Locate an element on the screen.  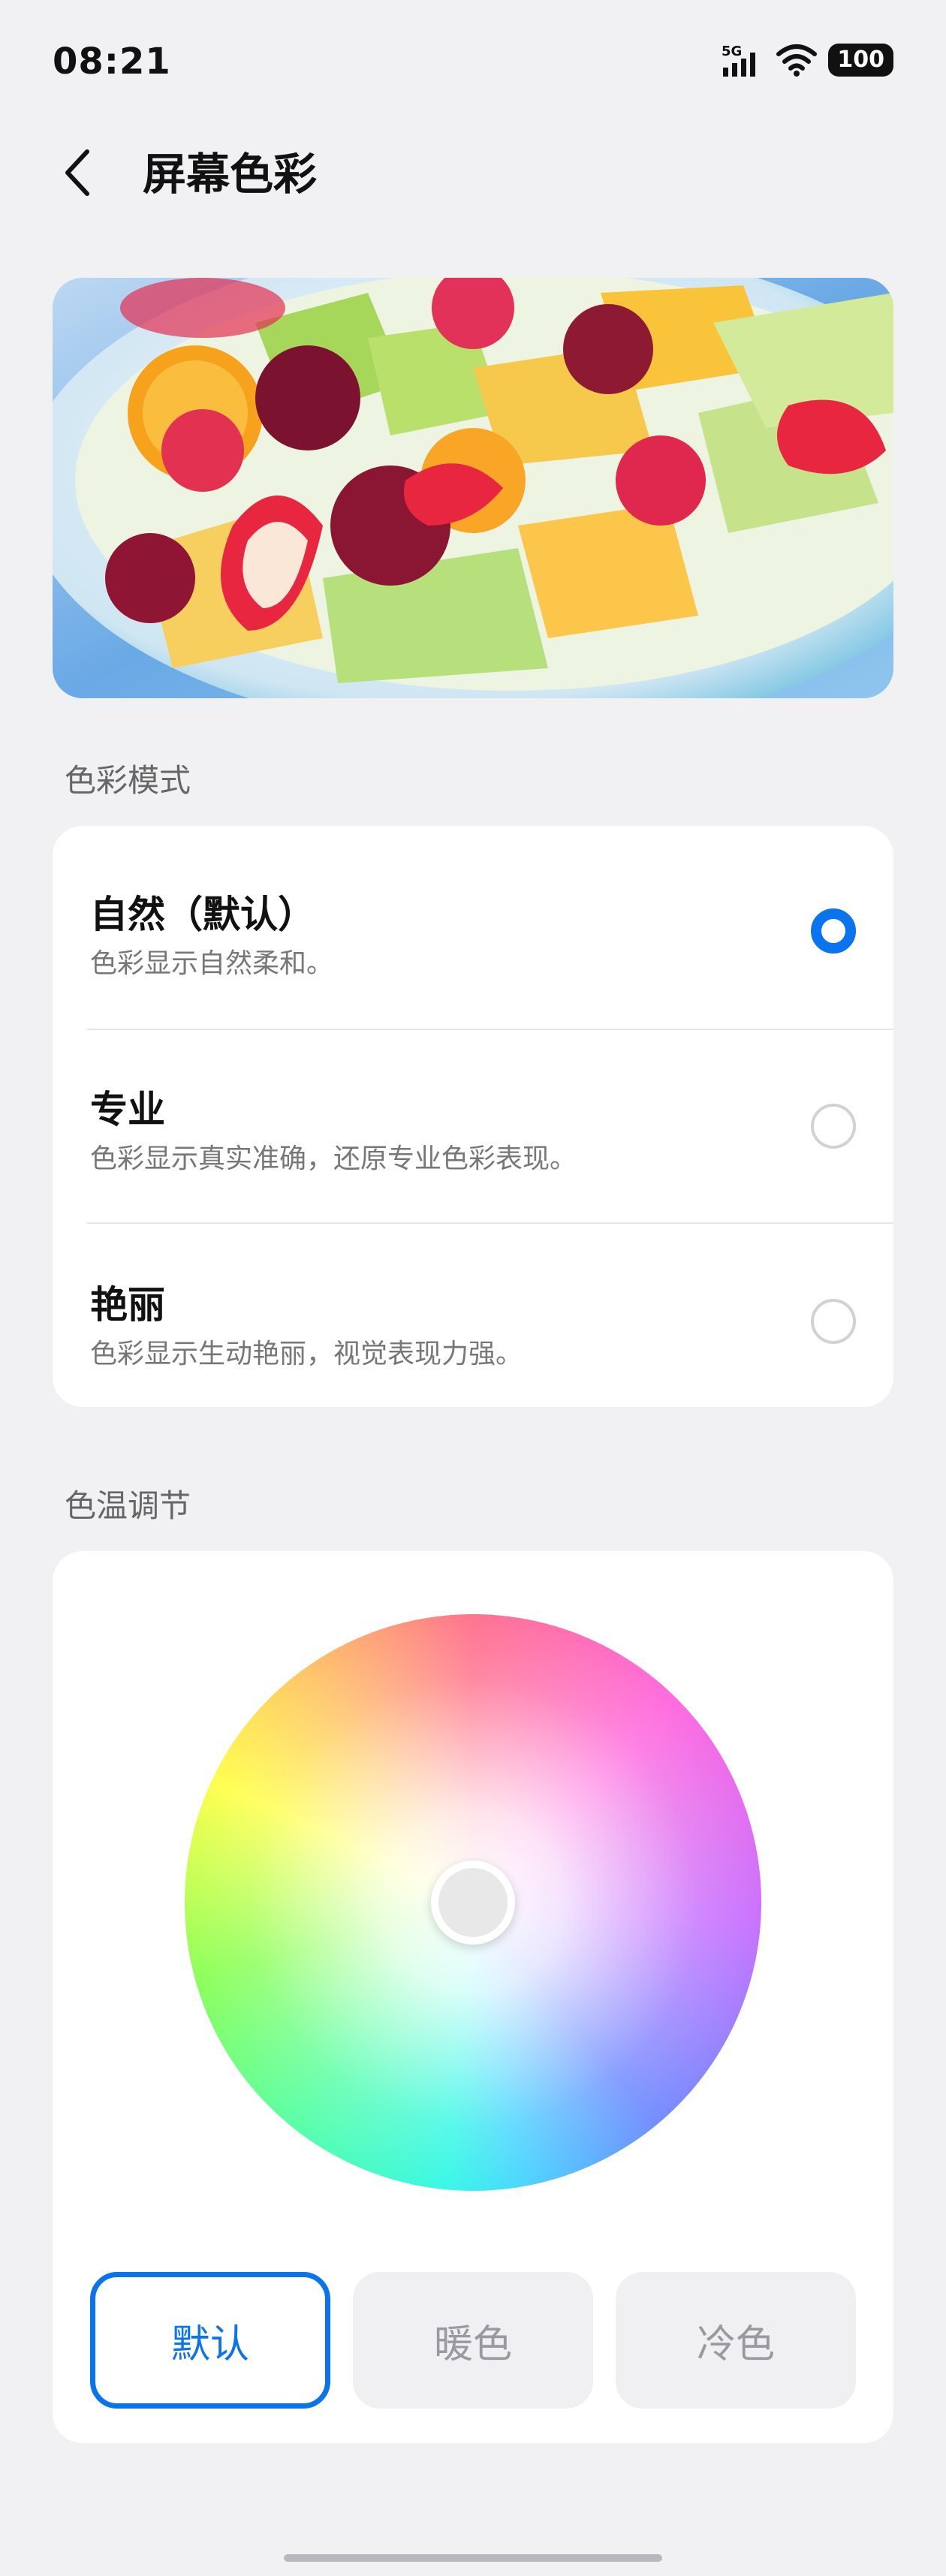
color-wheel is located at coordinates (473, 1902).